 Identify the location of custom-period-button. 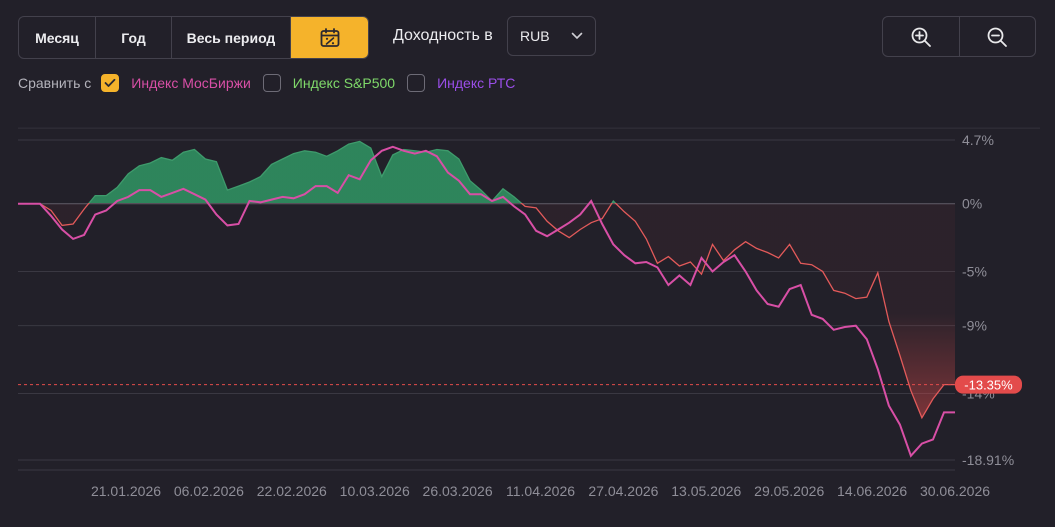
(329, 37).